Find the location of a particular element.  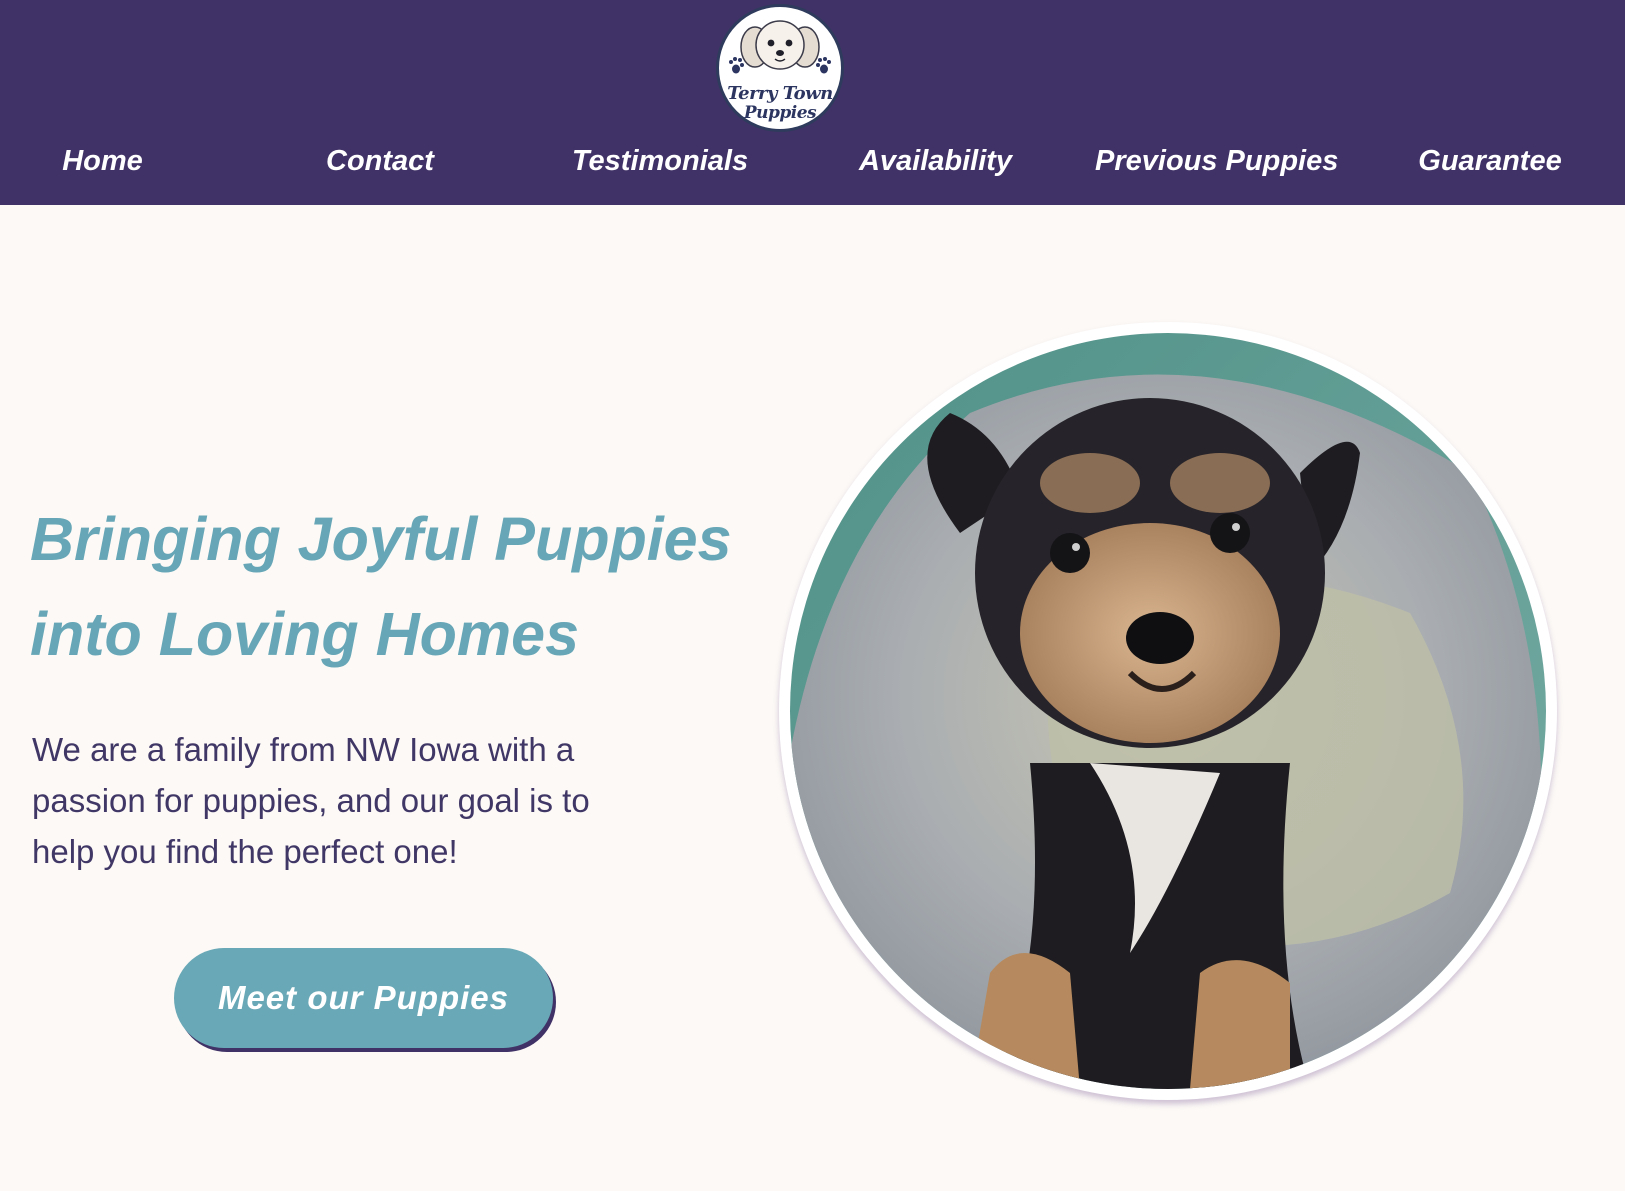

hero-text-line1: We are a family from NW Iowa with a is located at coordinates (303, 749).